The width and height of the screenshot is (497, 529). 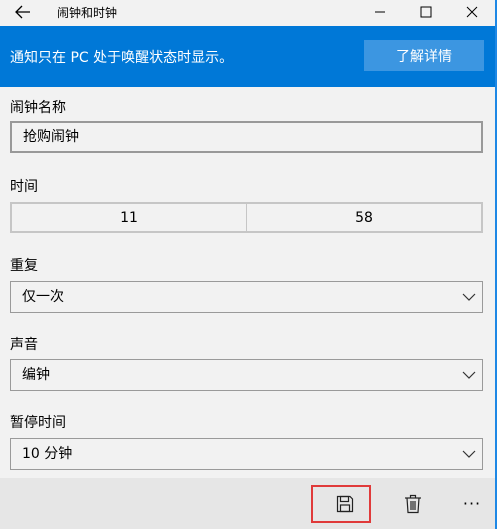 I want to click on hour-selector: 11, so click(x=129, y=217).